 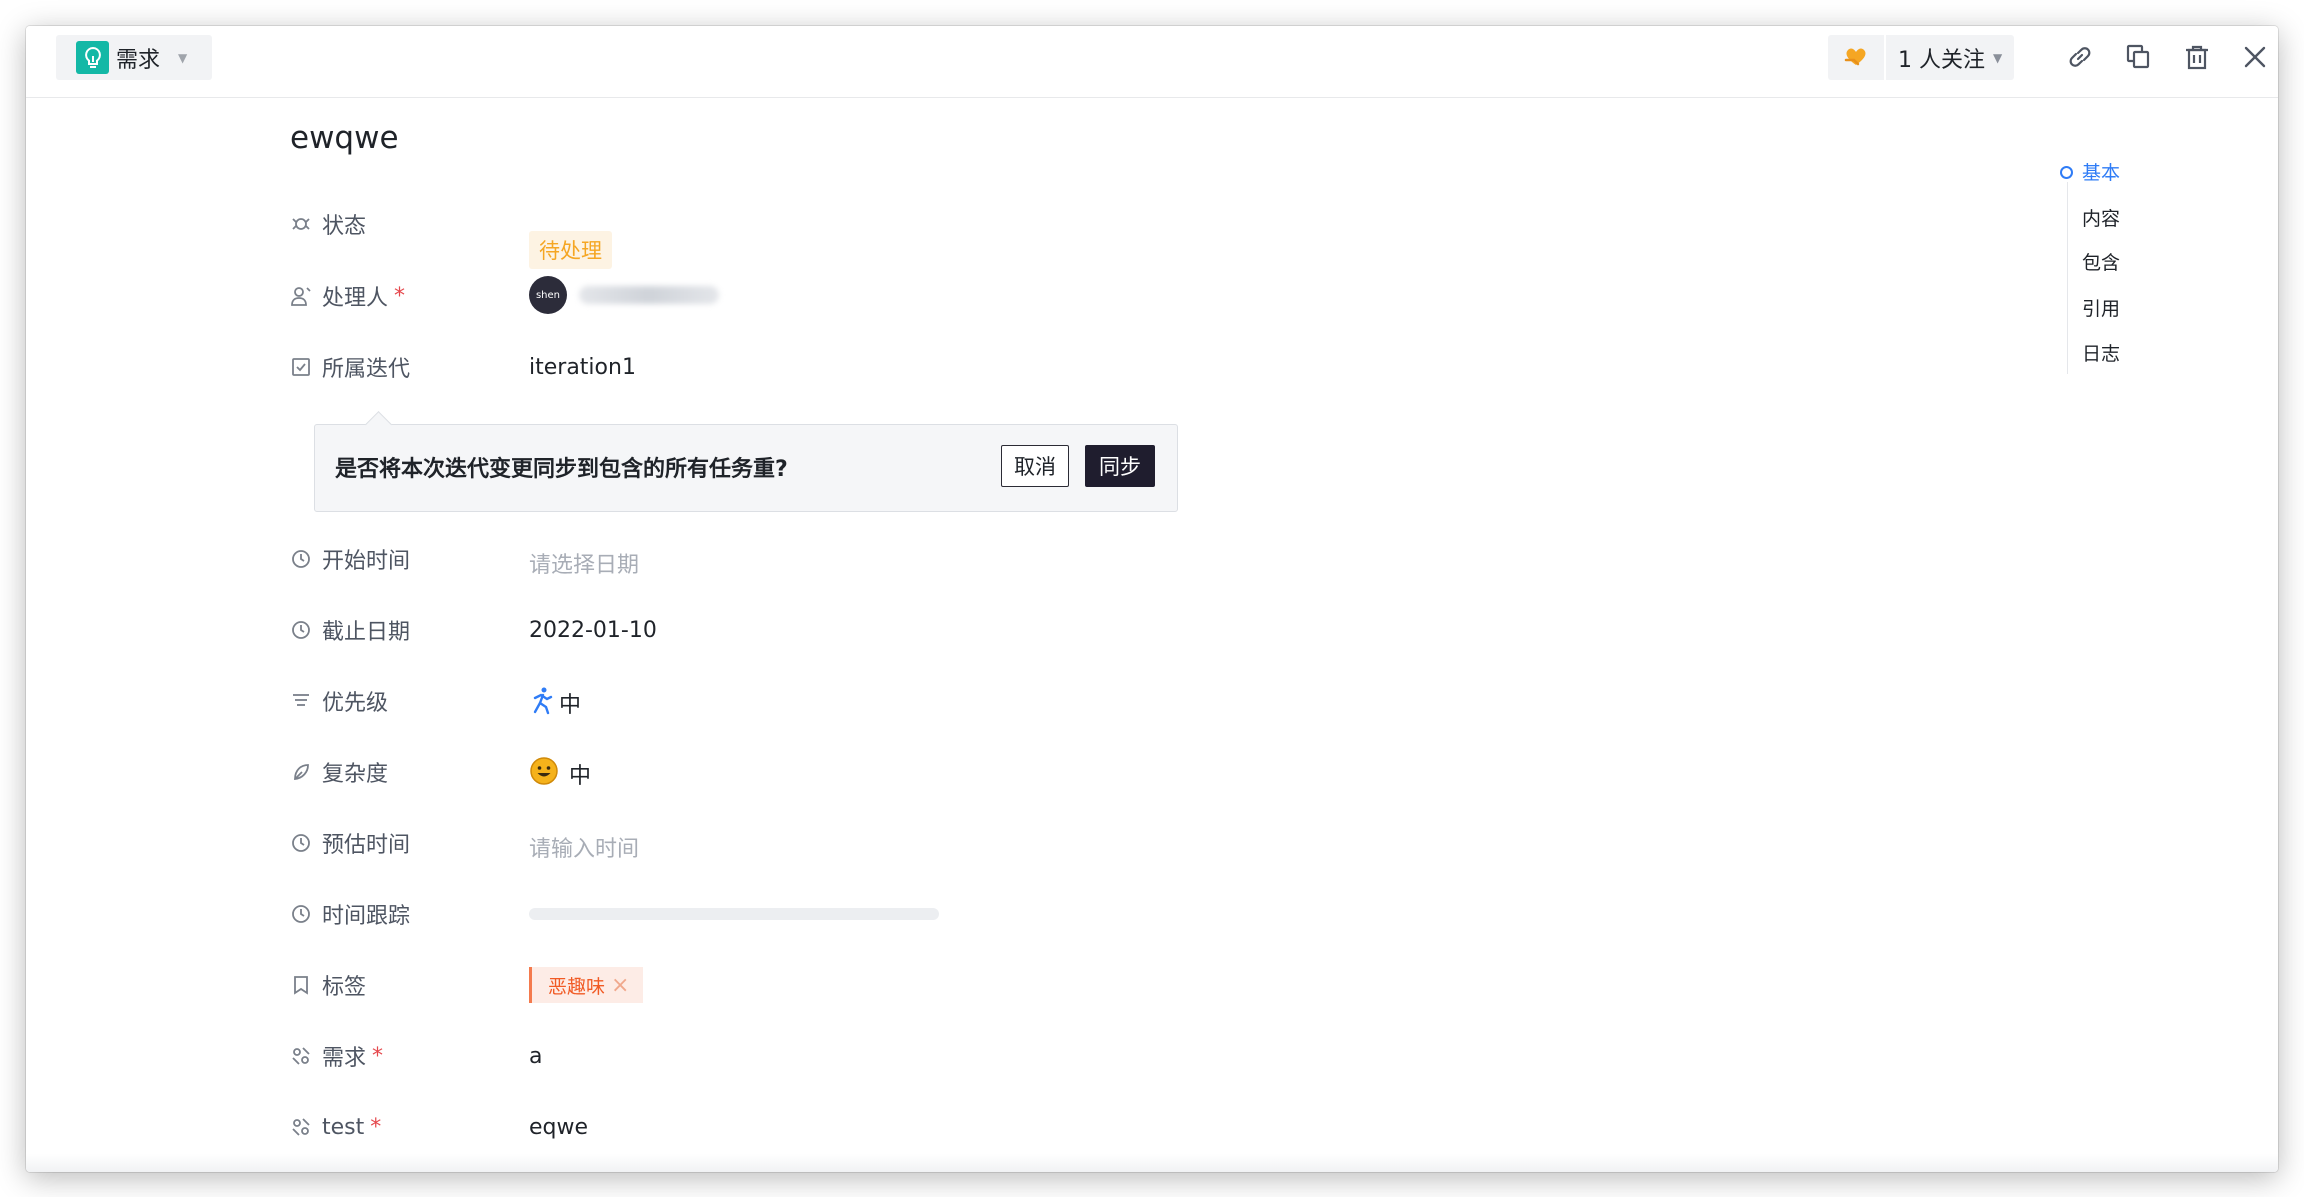 What do you see at coordinates (544, 774) in the screenshot?
I see `smile-emoji-icon` at bounding box center [544, 774].